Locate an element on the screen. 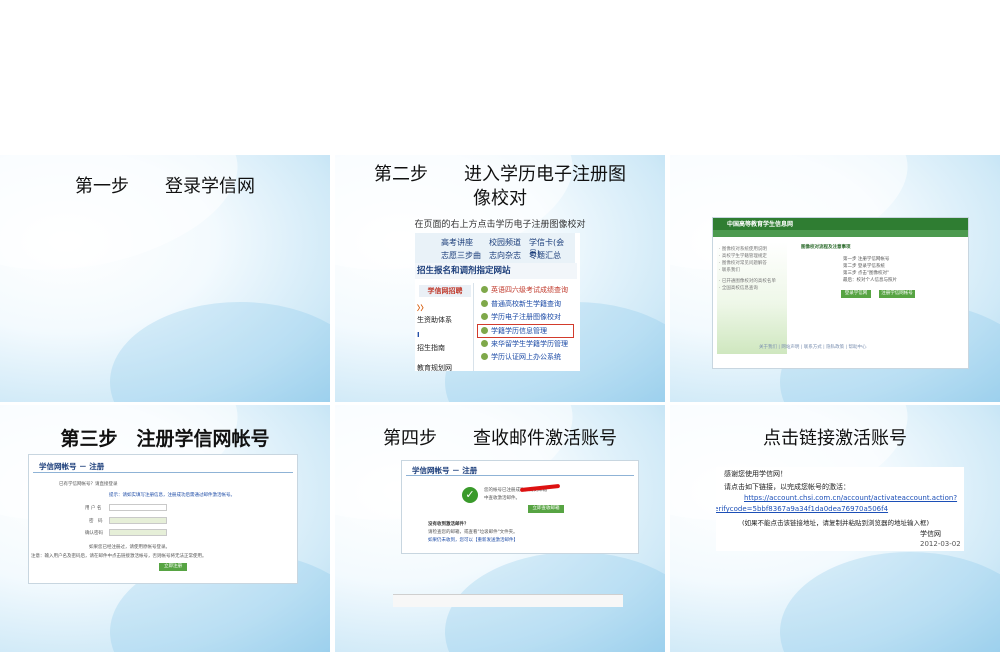 The image size is (1000, 652). check-mailbox-button: 立即查收邮箱 is located at coordinates (546, 509).